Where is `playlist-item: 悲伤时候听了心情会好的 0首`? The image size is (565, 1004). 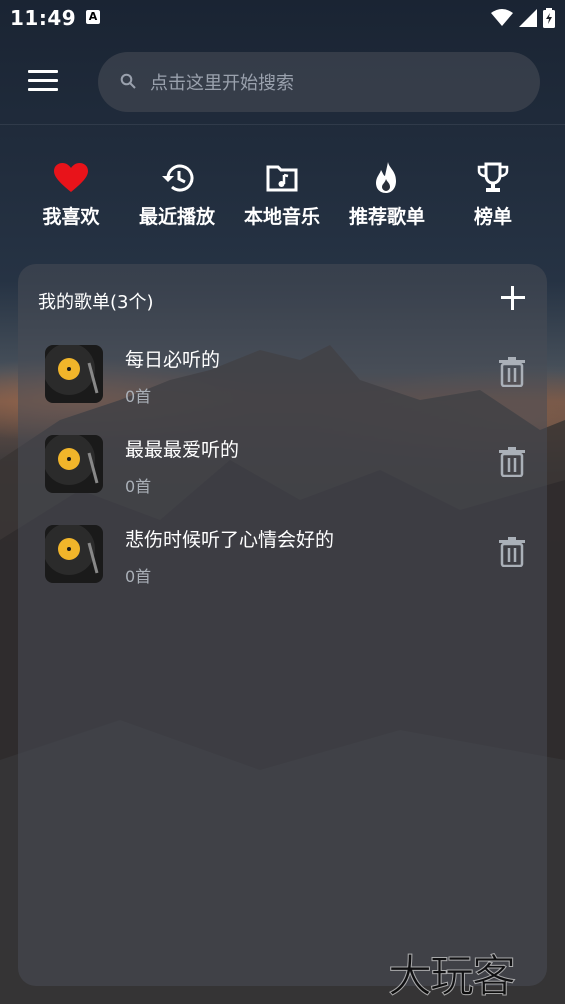
playlist-item: 悲伤时候听了心情会好的 0首 is located at coordinates (282, 570).